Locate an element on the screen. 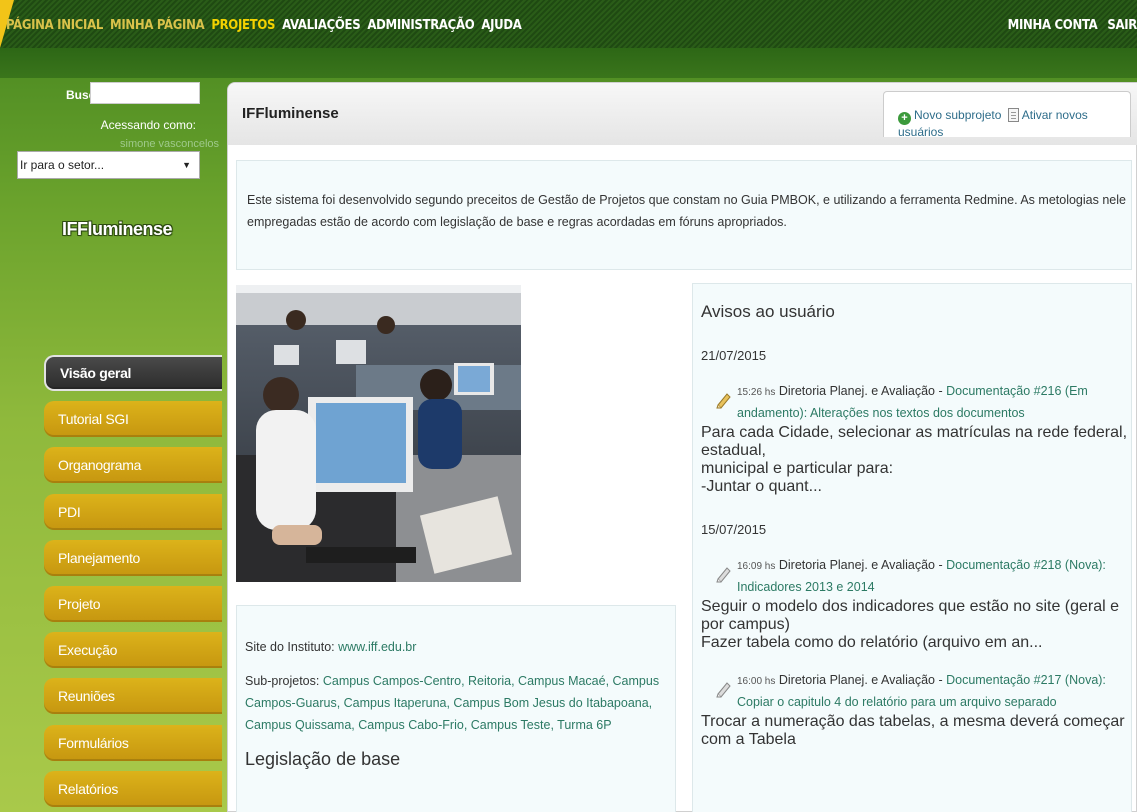 The height and width of the screenshot is (812, 1137). new-subproject-link: + Novo subprojeto is located at coordinates (950, 116).